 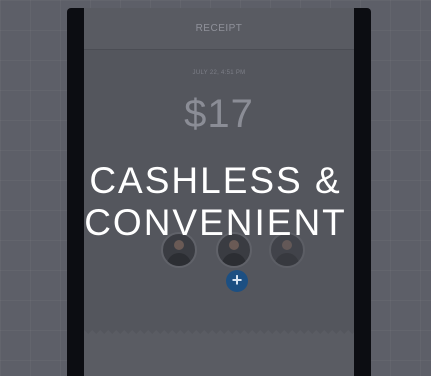 What do you see at coordinates (215, 222) in the screenshot?
I see `headline-line-2: CONVENIENT` at bounding box center [215, 222].